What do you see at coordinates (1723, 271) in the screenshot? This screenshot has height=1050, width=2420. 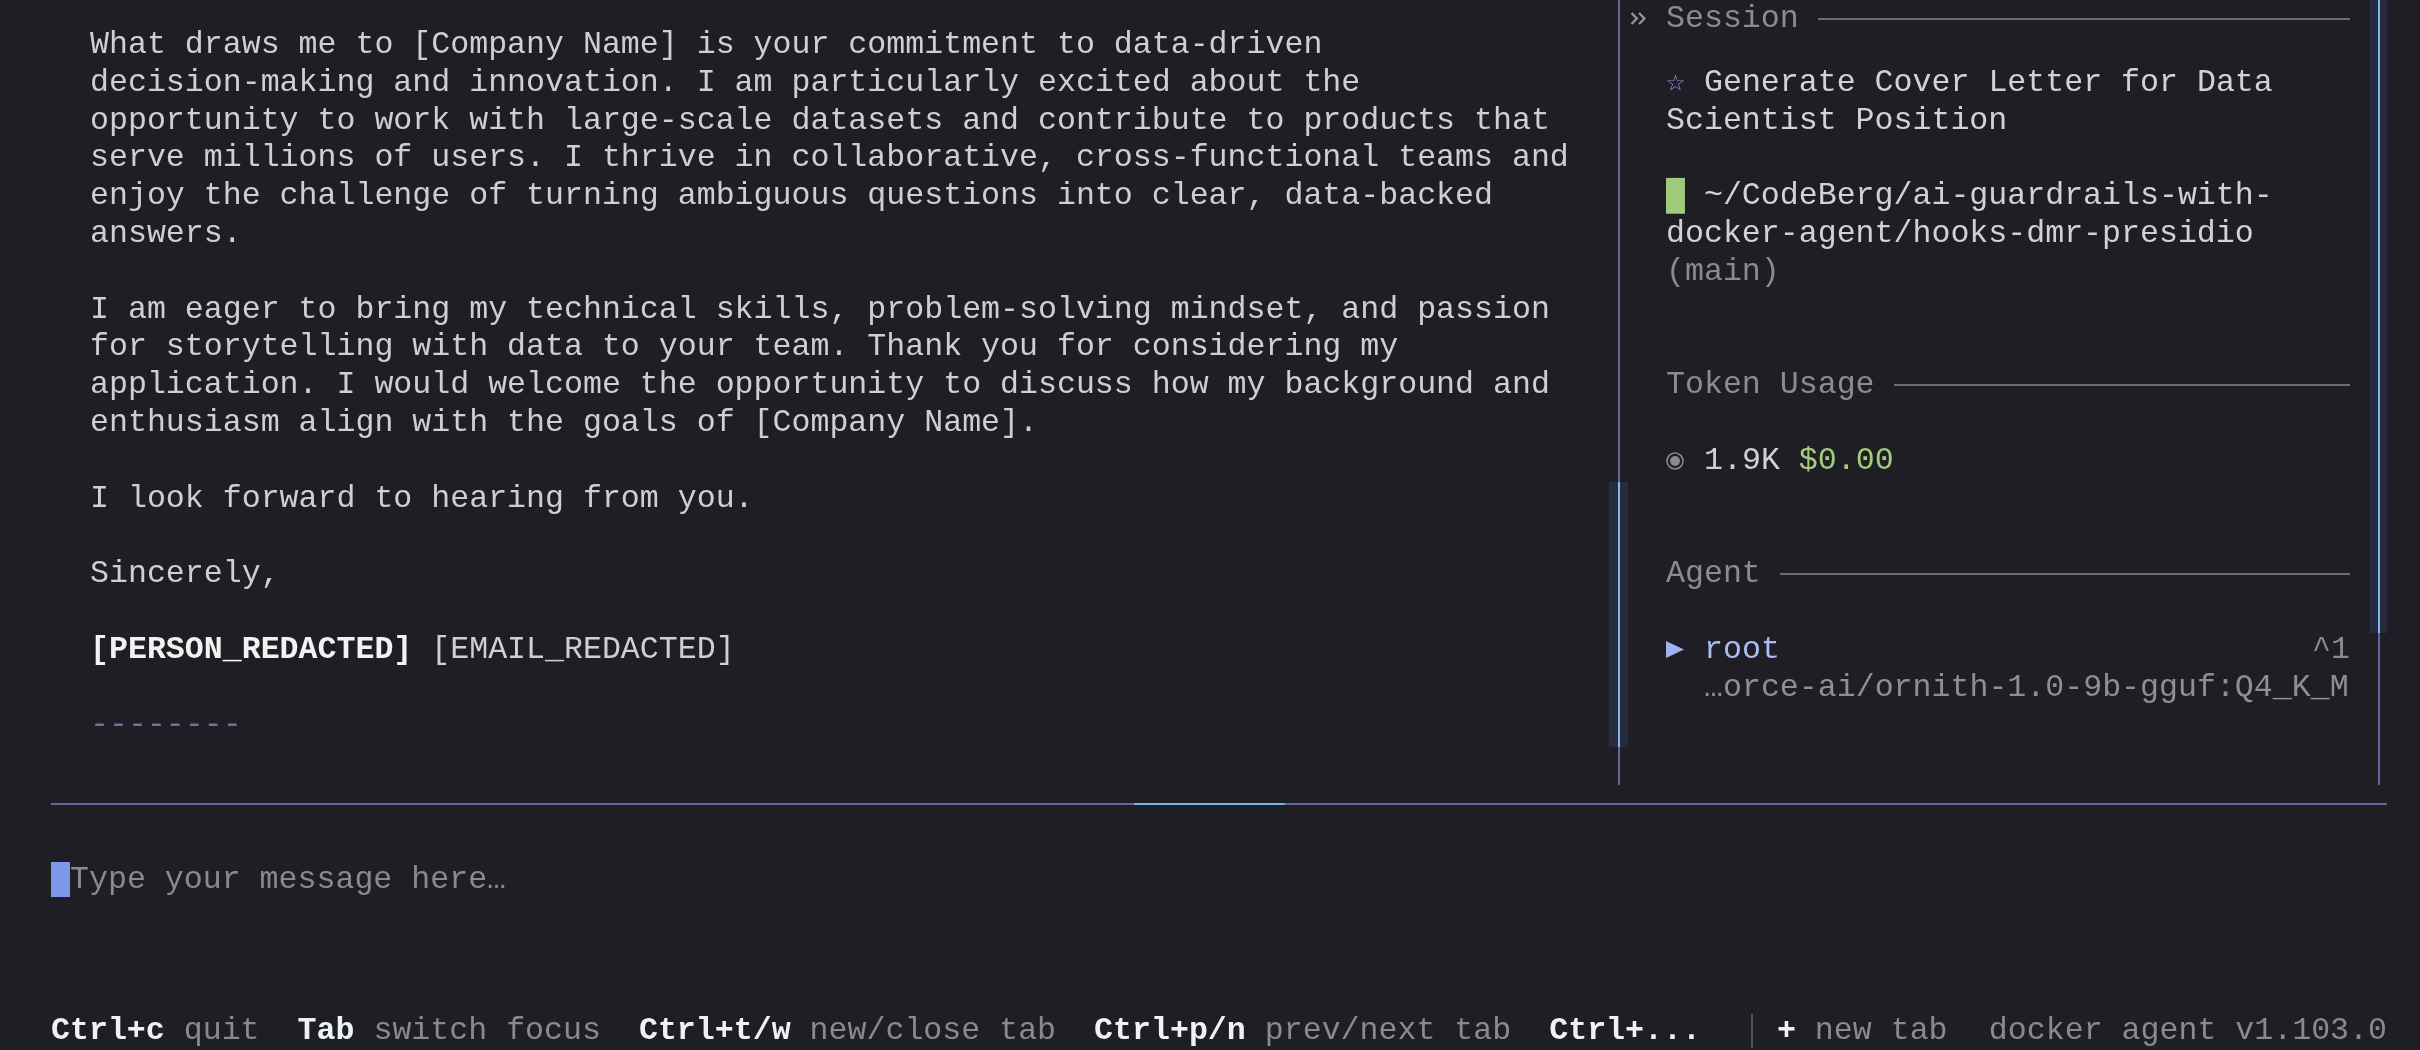 I see `branch-name: (main)` at bounding box center [1723, 271].